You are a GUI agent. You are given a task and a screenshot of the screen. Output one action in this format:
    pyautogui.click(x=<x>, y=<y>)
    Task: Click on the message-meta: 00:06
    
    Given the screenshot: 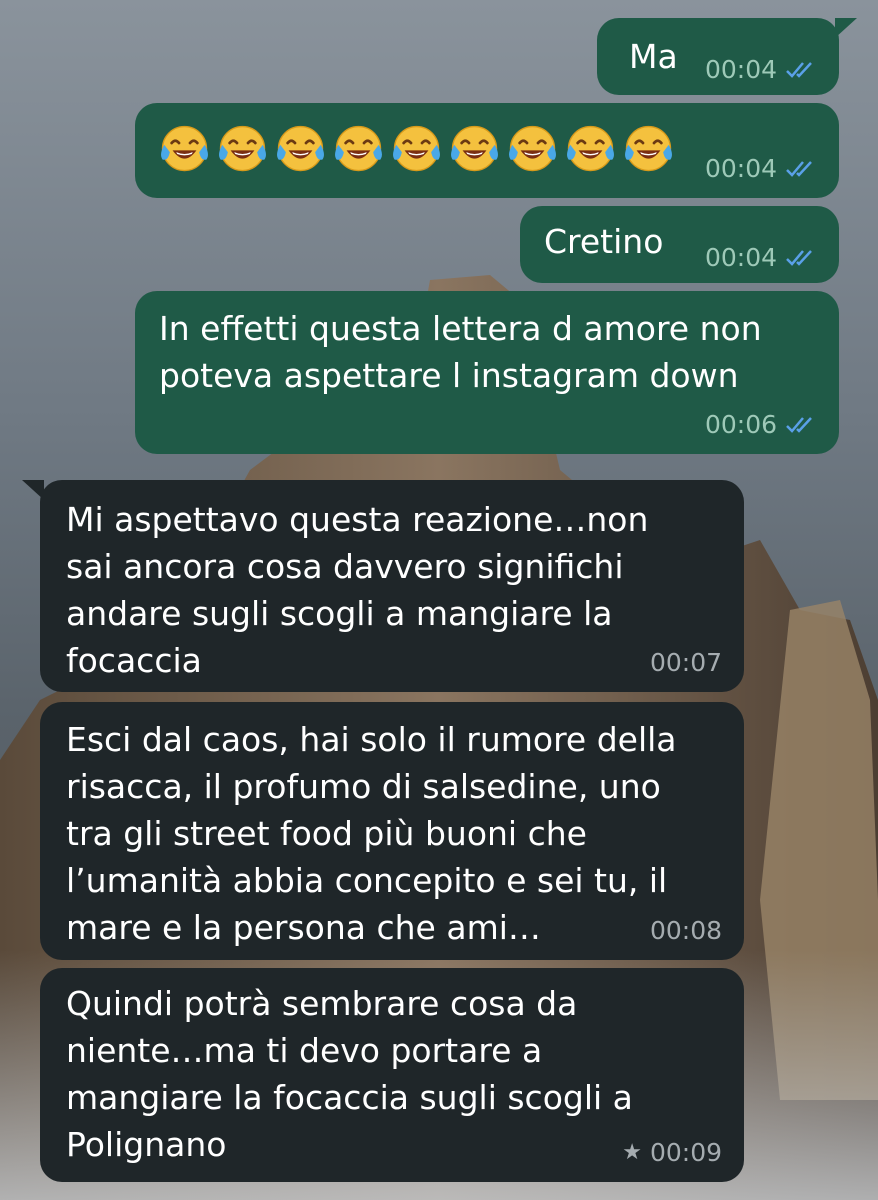 What is the action you would take?
    pyautogui.click(x=761, y=425)
    